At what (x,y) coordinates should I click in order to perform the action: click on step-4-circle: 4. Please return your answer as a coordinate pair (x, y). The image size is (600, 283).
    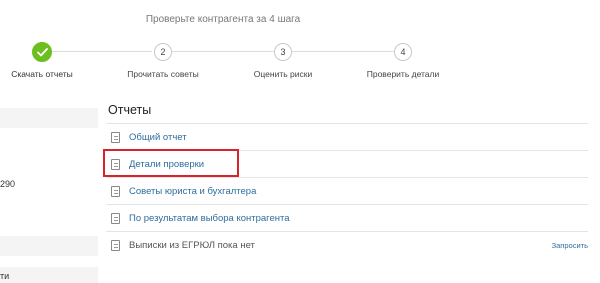
    Looking at the image, I should click on (403, 52).